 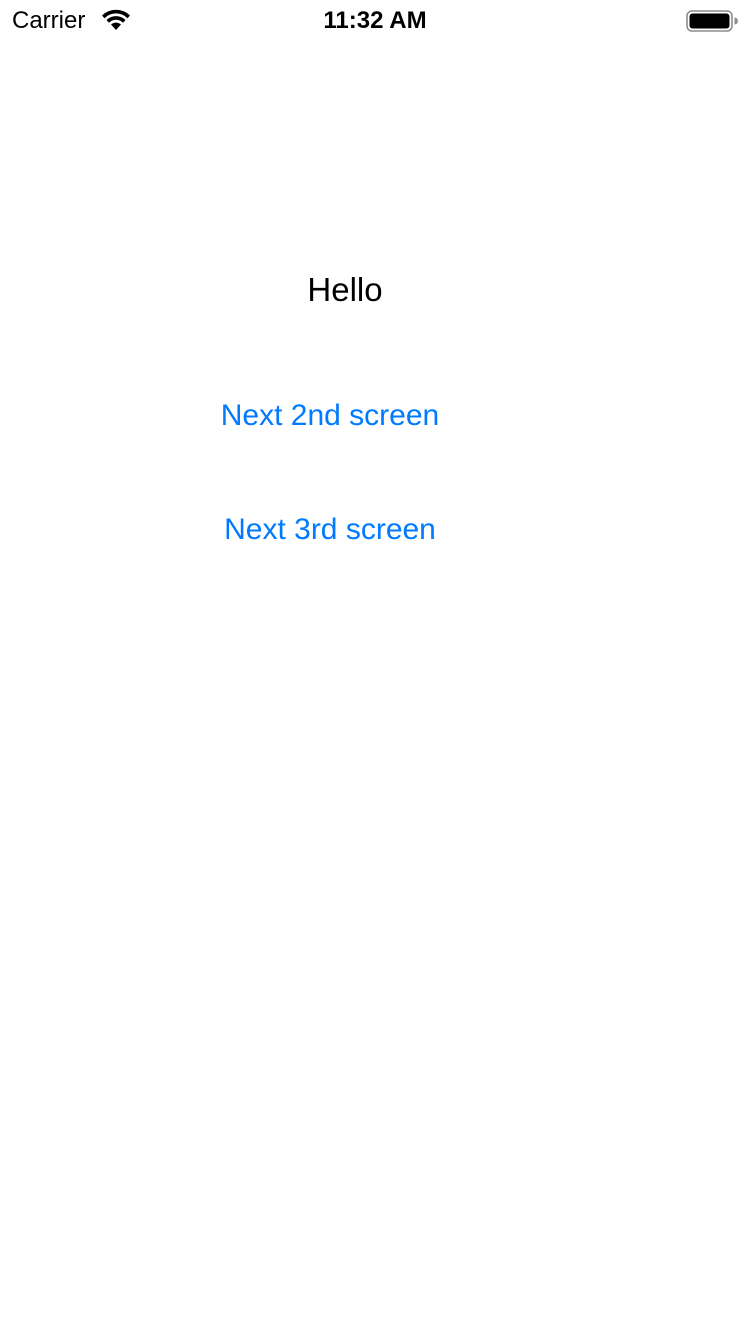 I want to click on status-bar: Carrier 11:32 AM, so click(x=375, y=20).